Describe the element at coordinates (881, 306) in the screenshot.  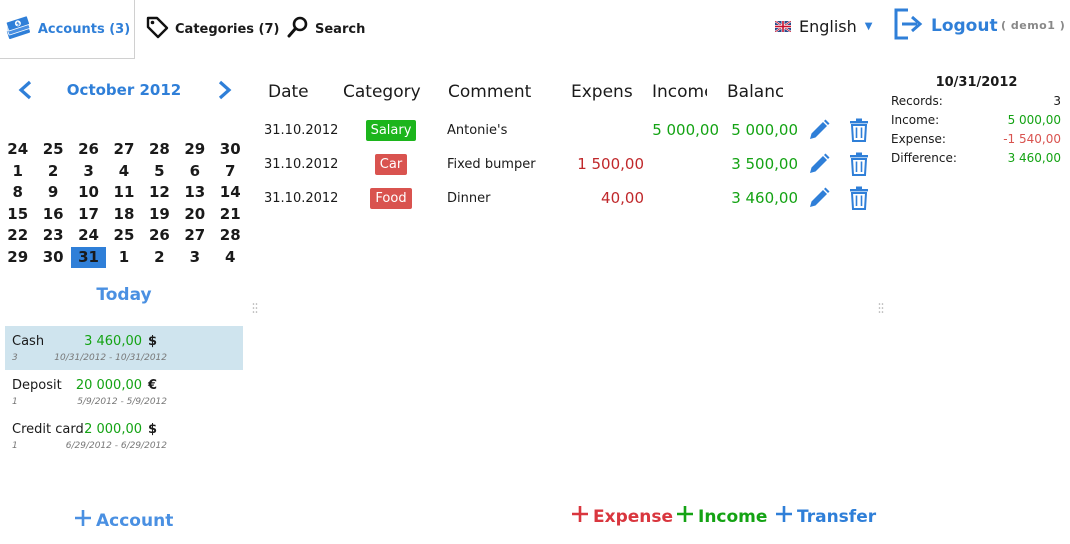
I see `splitter-grip-right` at that location.